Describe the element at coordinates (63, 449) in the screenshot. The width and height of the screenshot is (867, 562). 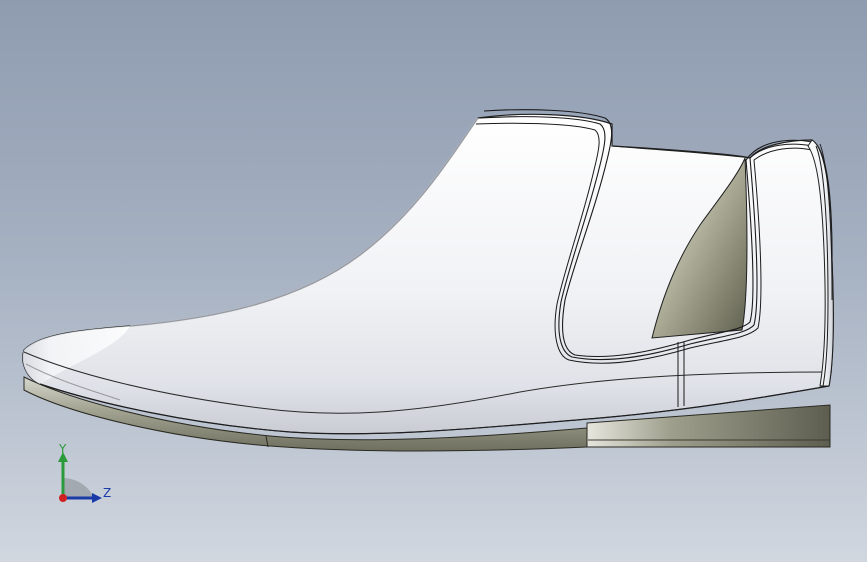
I see `y-axis-label: Y` at that location.